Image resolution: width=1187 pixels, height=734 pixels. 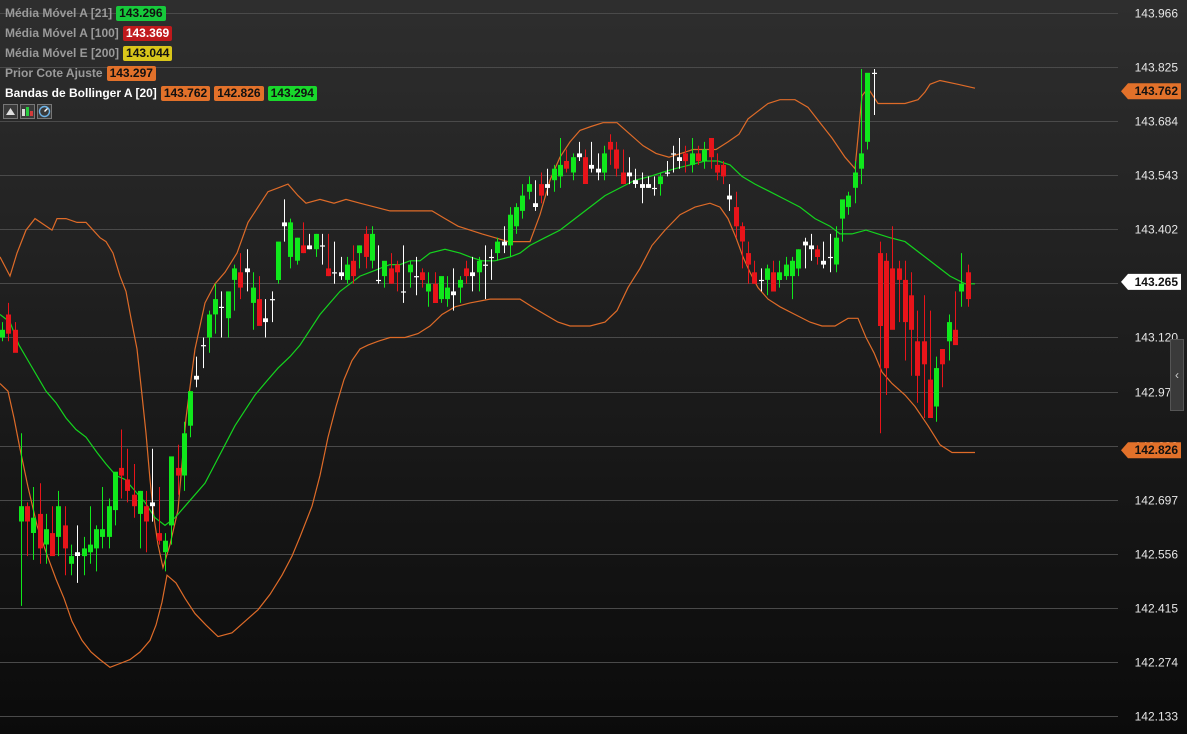 What do you see at coordinates (1151, 281) in the screenshot?
I see `price-label: 143.265` at bounding box center [1151, 281].